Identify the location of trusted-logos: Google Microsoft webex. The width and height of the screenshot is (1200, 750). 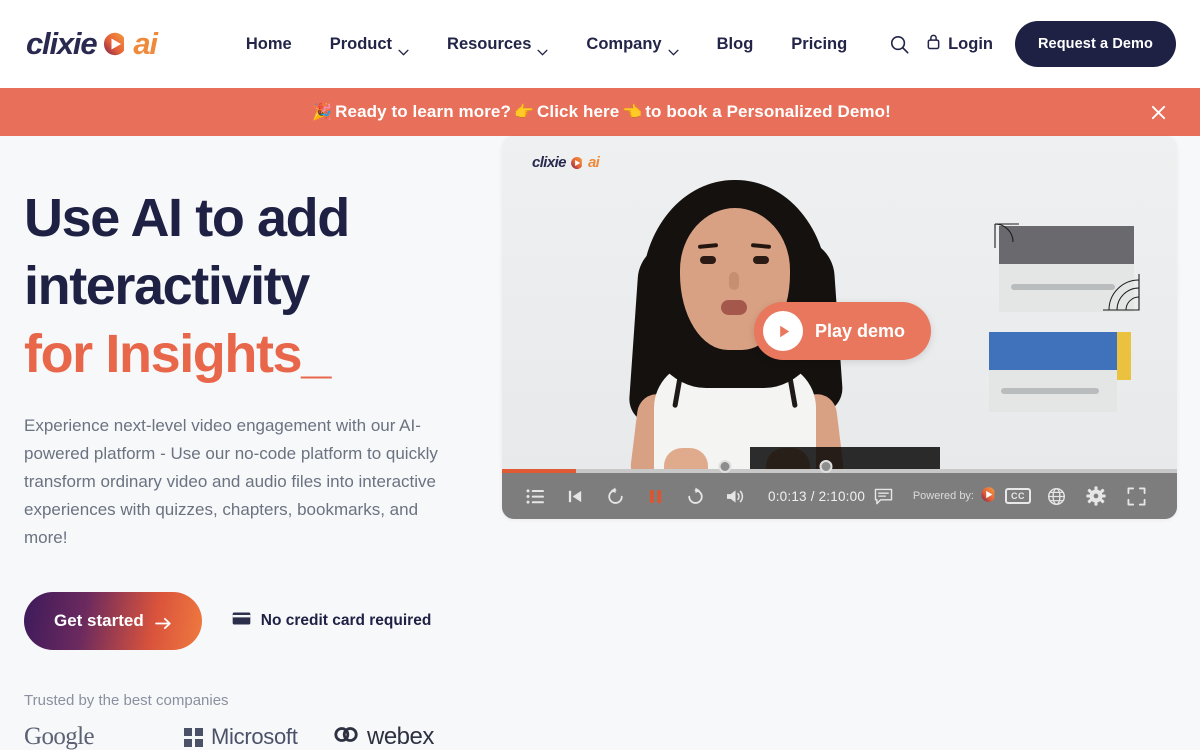
(262, 736).